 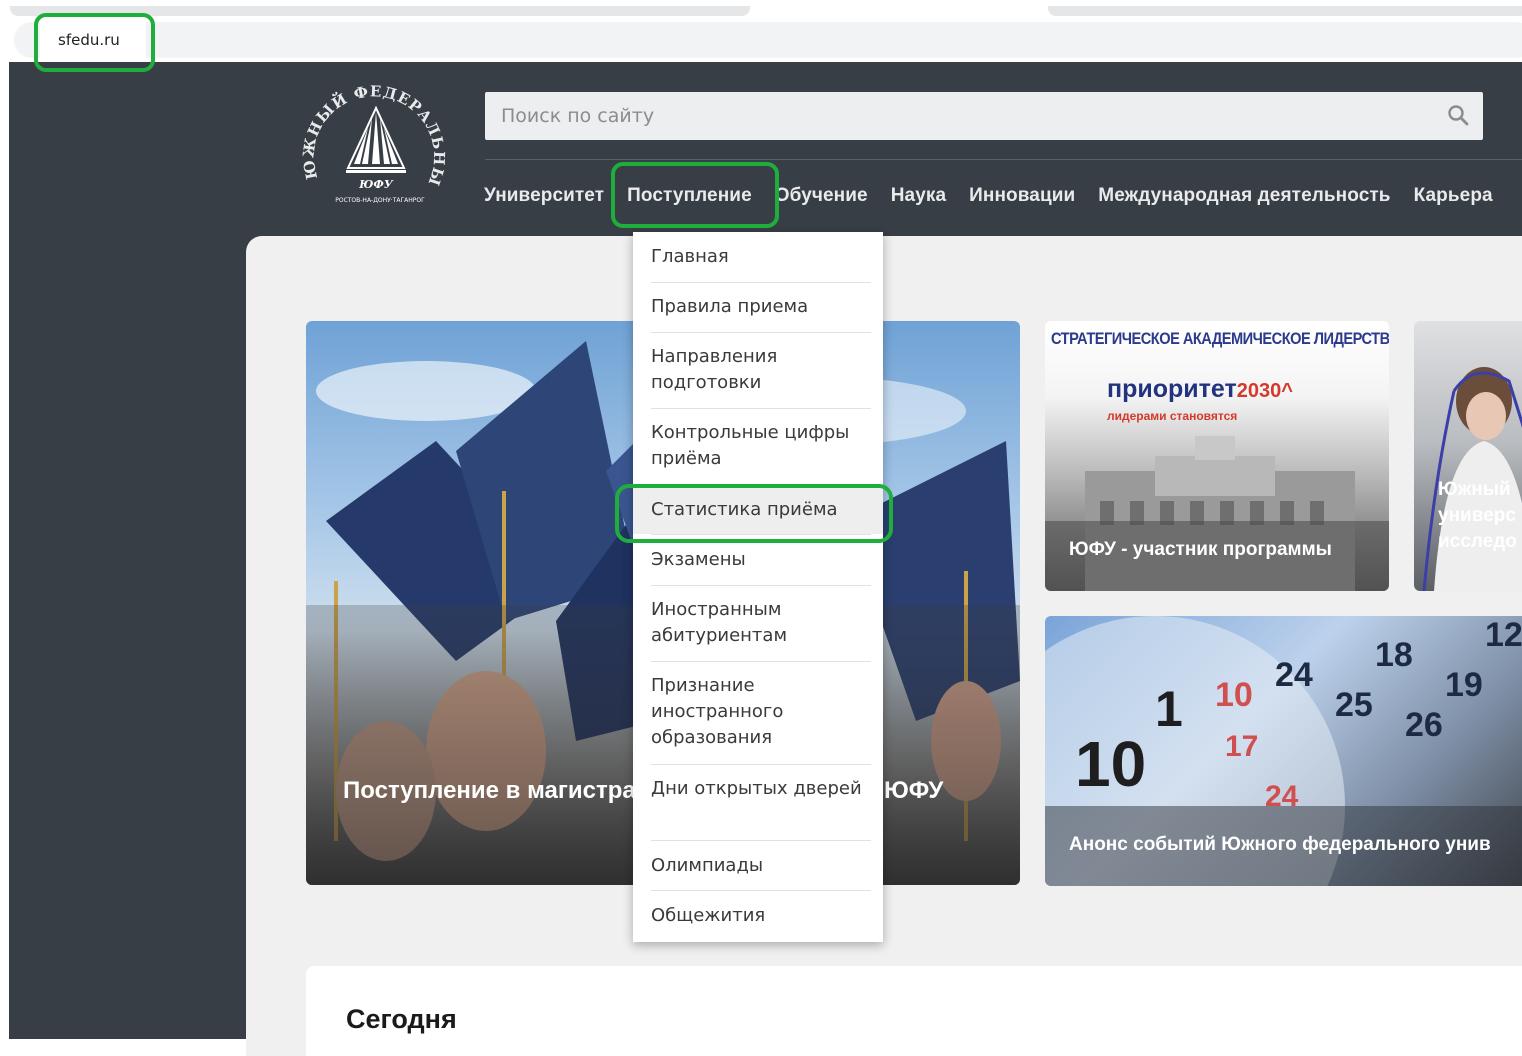 I want to click on nav-item-international: Международная деятельность, so click(x=1244, y=196).